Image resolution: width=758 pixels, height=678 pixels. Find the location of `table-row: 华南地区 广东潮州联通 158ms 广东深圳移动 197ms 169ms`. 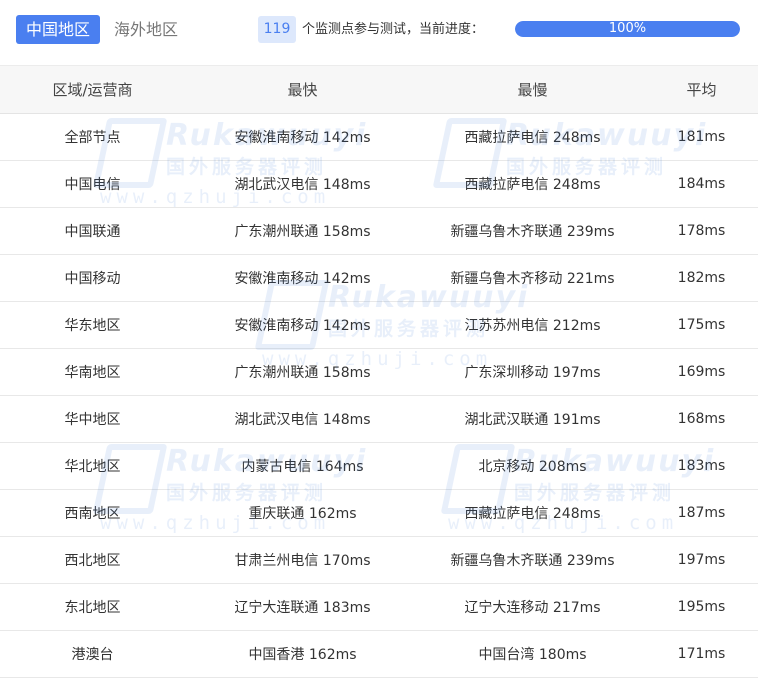

table-row: 华南地区 广东潮州联通 158ms 广东深圳移动 197ms 169ms is located at coordinates (379, 372).